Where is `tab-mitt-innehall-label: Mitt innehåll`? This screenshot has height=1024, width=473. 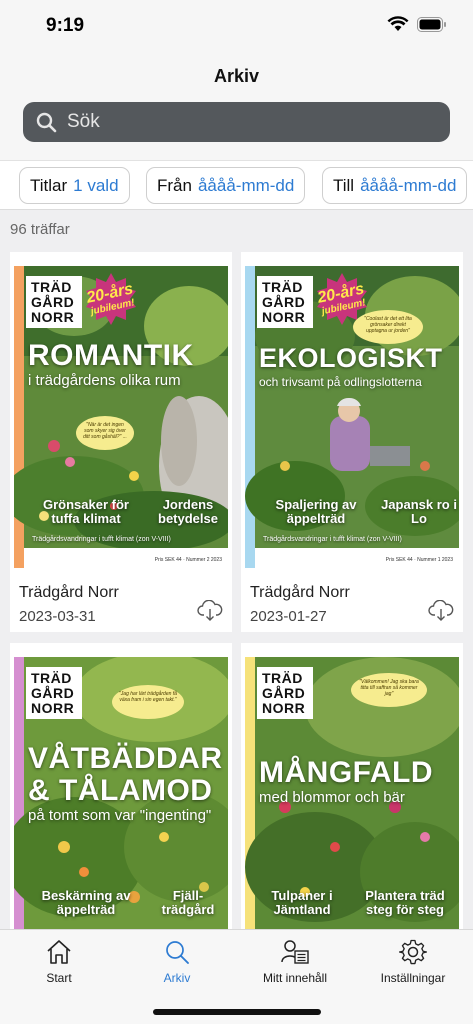 tab-mitt-innehall-label: Mitt innehåll is located at coordinates (295, 978).